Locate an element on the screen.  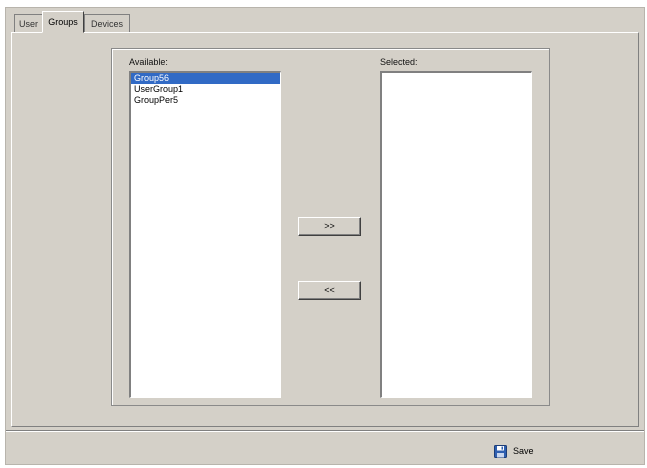
footer-divider is located at coordinates (325, 431).